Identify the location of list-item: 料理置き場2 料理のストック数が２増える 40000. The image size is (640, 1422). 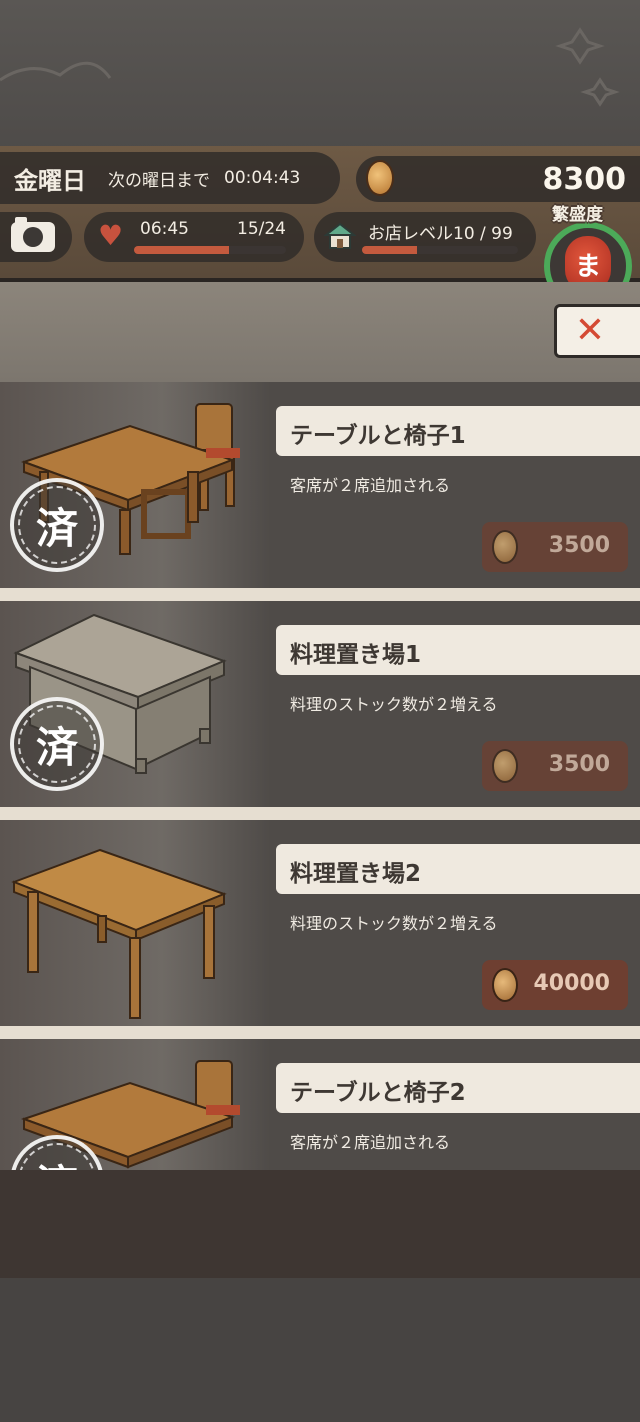
(320, 923).